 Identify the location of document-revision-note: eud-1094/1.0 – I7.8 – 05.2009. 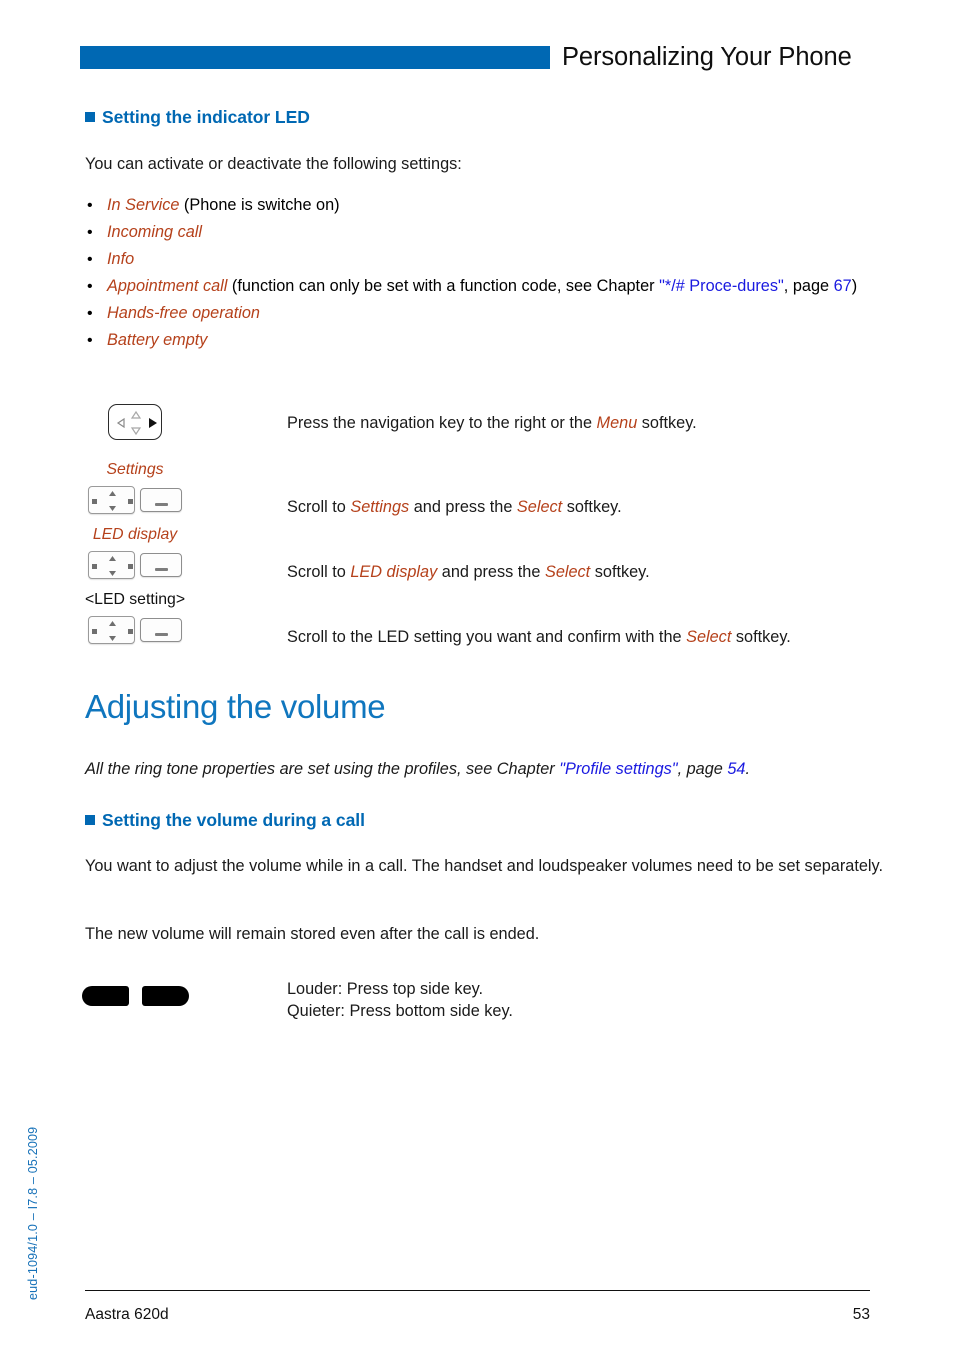
(33, 1213).